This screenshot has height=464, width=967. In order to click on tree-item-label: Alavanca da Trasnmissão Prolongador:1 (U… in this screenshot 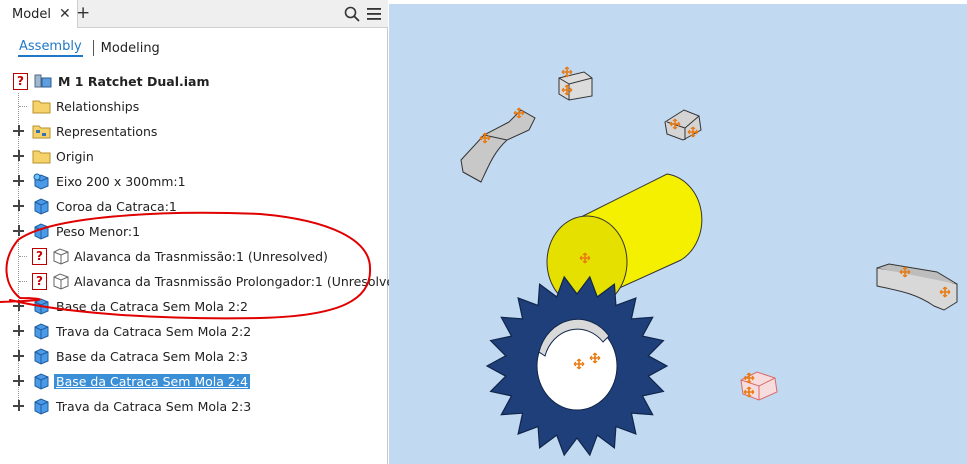, I will do `click(240, 281)`.